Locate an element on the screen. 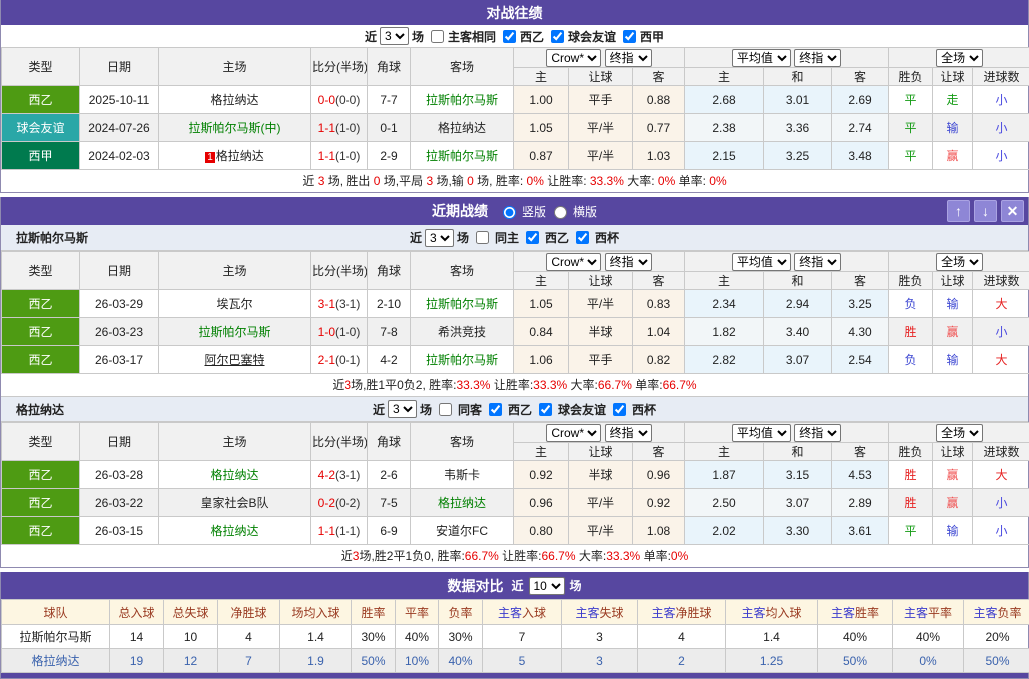  avg-home-odds: 2.50 is located at coordinates (724, 503).